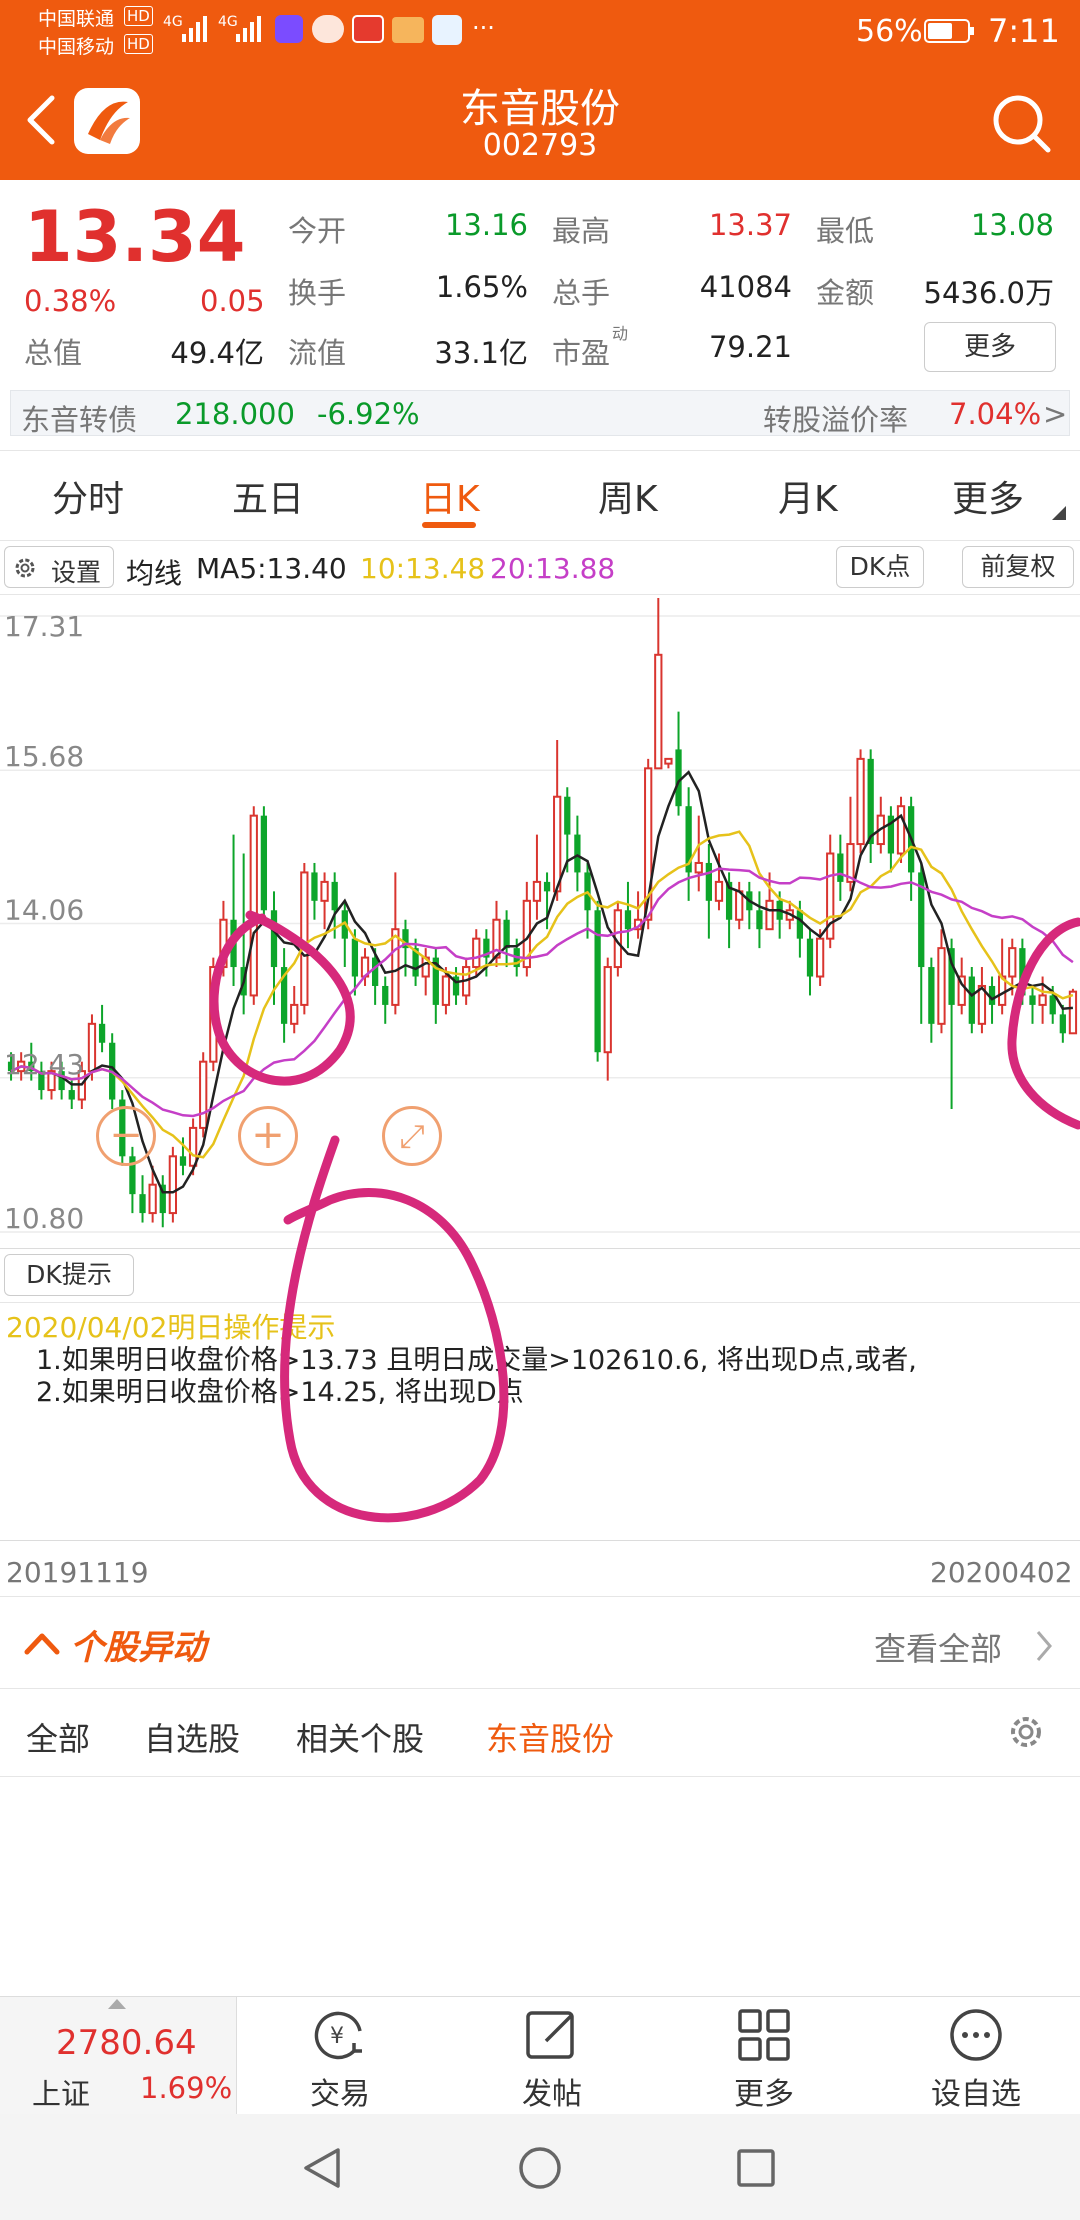  Describe the element at coordinates (268, 496) in the screenshot. I see `tab-five-day: 五日` at that location.